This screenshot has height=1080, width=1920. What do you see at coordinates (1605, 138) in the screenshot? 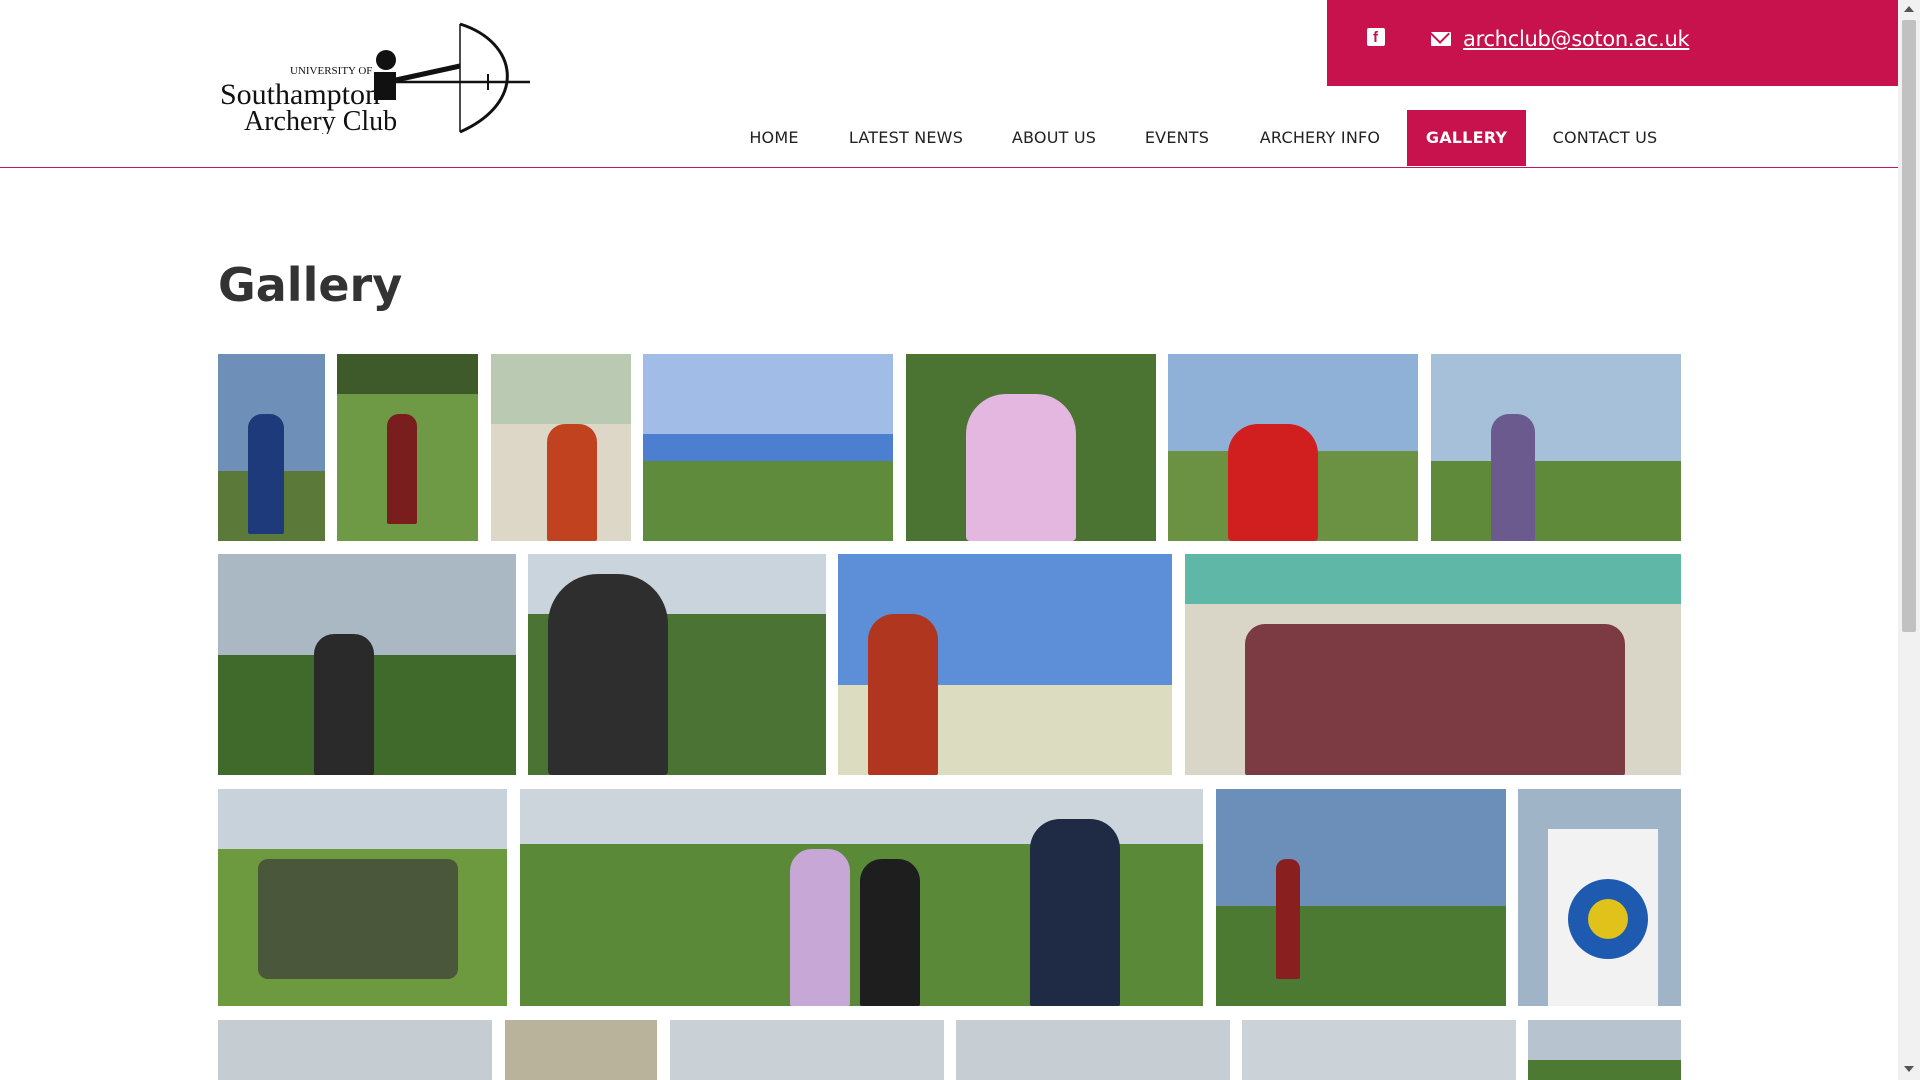
I see `nav-item-contact-us: CONTACT US` at bounding box center [1605, 138].